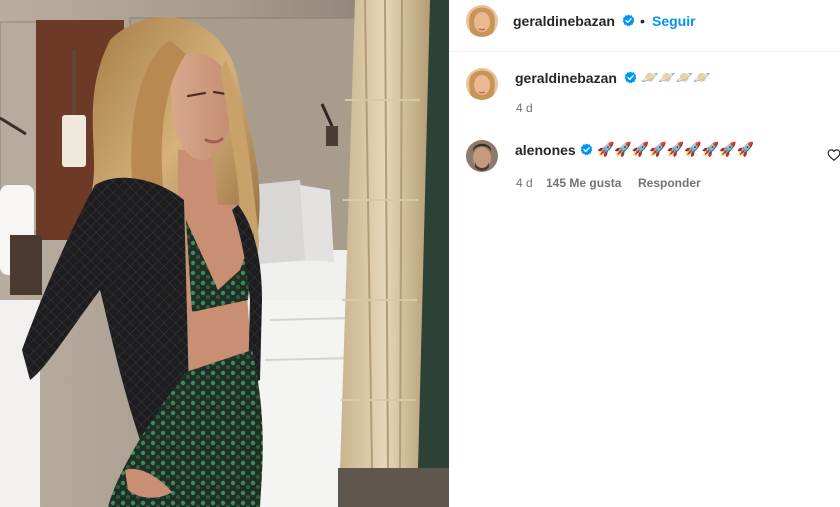  Describe the element at coordinates (676, 77) in the screenshot. I see `caption-text: 🪐🪐🪐🪐` at that location.